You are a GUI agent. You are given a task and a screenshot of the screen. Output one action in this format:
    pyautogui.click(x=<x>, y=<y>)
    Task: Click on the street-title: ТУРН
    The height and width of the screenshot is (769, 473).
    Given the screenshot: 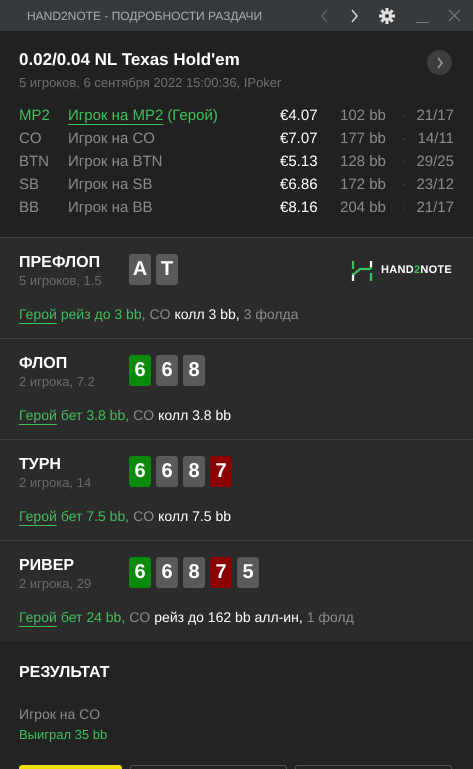 What is the action you would take?
    pyautogui.click(x=40, y=464)
    